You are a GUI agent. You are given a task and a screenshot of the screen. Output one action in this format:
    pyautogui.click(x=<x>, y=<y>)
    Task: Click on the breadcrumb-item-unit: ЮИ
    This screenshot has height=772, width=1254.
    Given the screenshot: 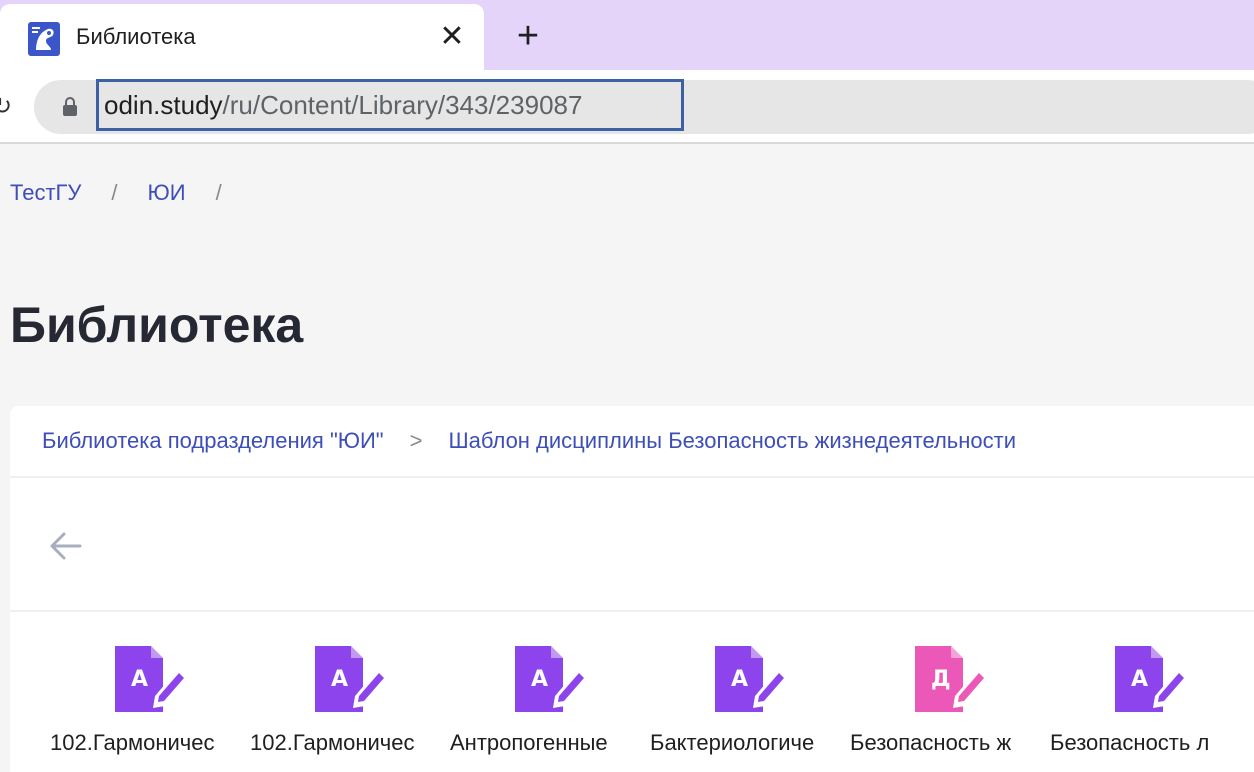 What is the action you would take?
    pyautogui.click(x=167, y=193)
    